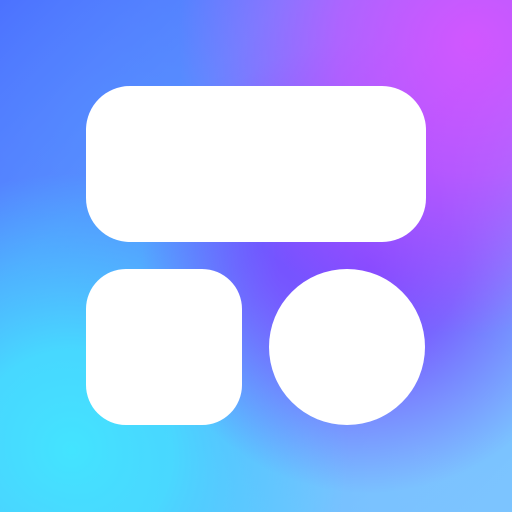  Describe the element at coordinates (347, 347) in the screenshot. I see `circular-widget-block` at that location.